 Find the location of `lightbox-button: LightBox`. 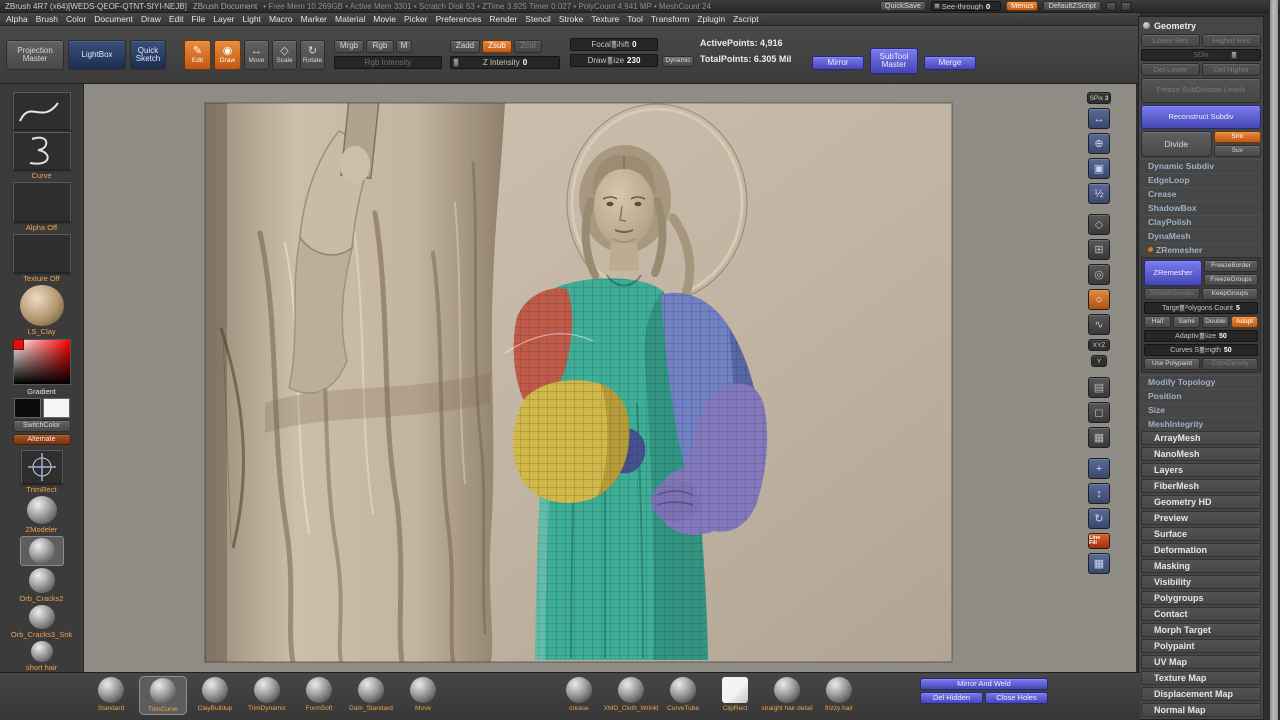

lightbox-button: LightBox is located at coordinates (97, 55).